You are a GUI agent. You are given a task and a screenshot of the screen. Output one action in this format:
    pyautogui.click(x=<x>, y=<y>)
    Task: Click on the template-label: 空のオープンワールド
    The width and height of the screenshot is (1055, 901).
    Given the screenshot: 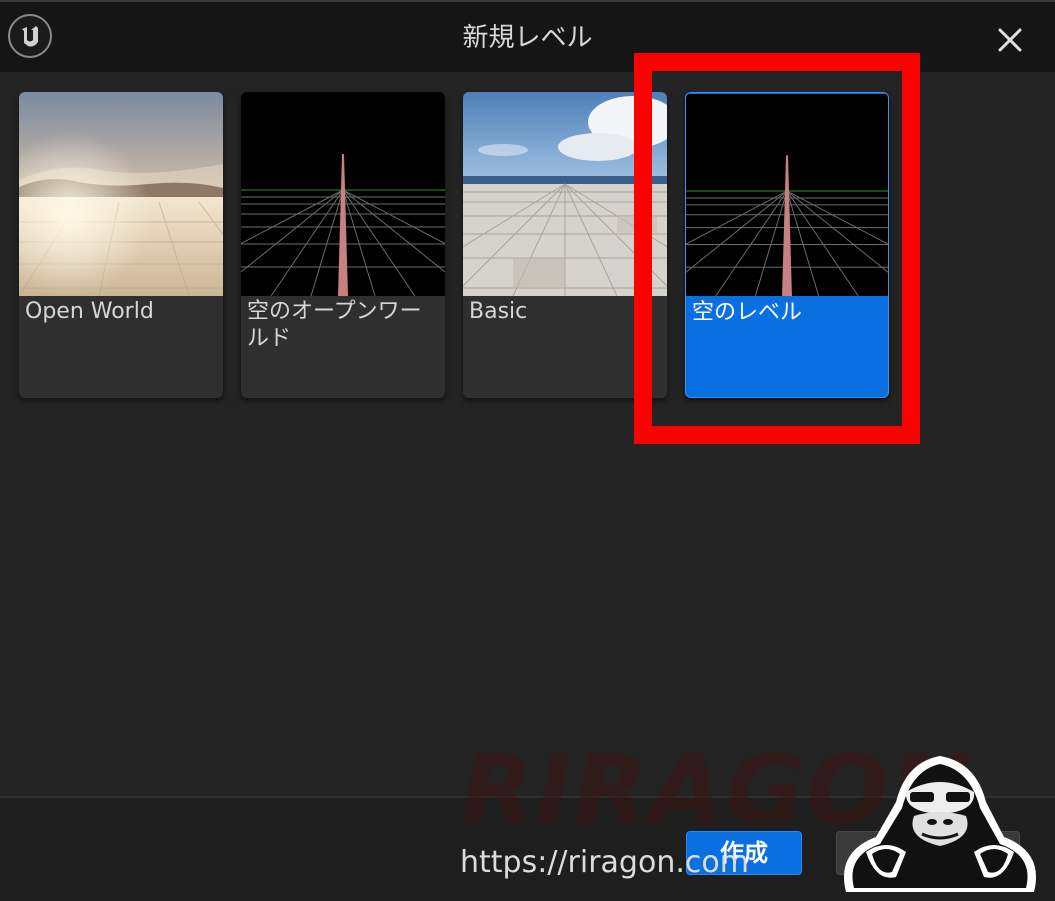 What is the action you would take?
    pyautogui.click(x=334, y=325)
    